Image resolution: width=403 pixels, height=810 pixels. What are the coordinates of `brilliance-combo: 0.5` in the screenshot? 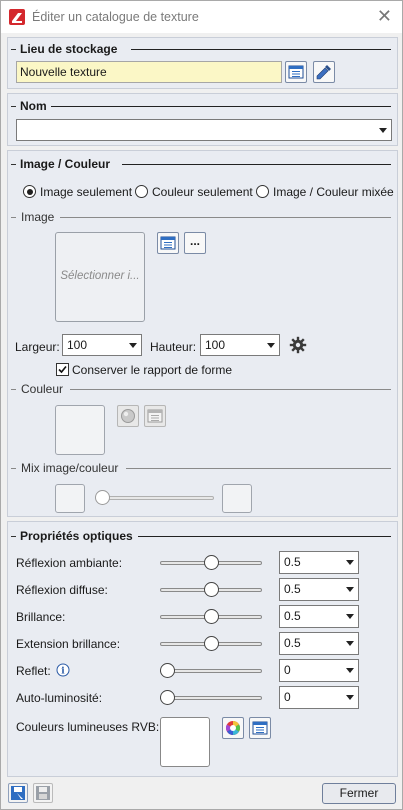 It's located at (319, 616).